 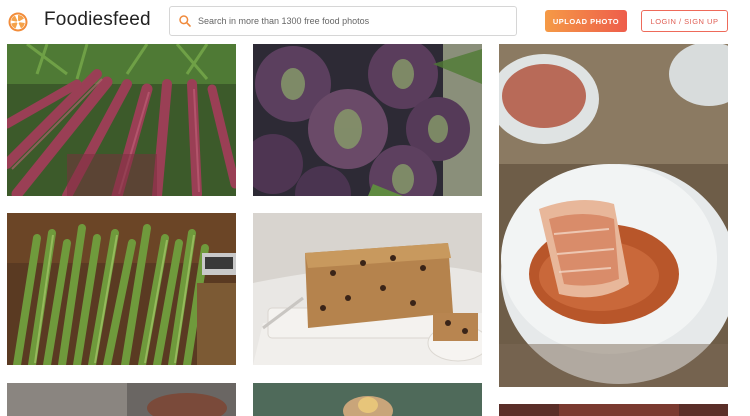 I want to click on search-box, so click(x=343, y=21).